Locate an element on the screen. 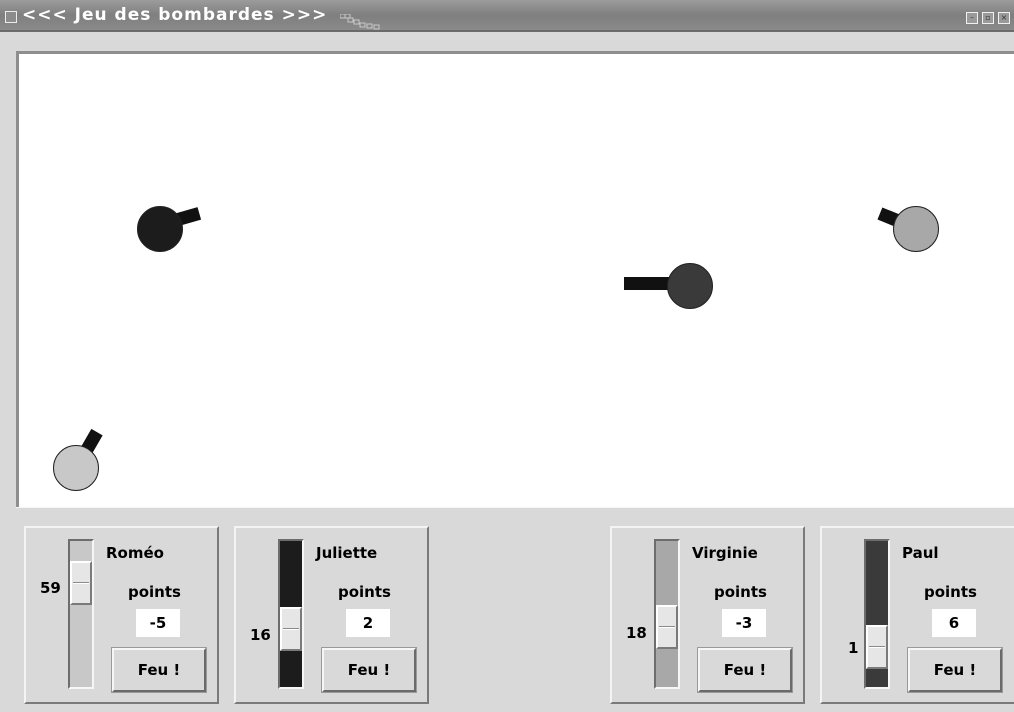  angle-value: 16 is located at coordinates (260, 635).